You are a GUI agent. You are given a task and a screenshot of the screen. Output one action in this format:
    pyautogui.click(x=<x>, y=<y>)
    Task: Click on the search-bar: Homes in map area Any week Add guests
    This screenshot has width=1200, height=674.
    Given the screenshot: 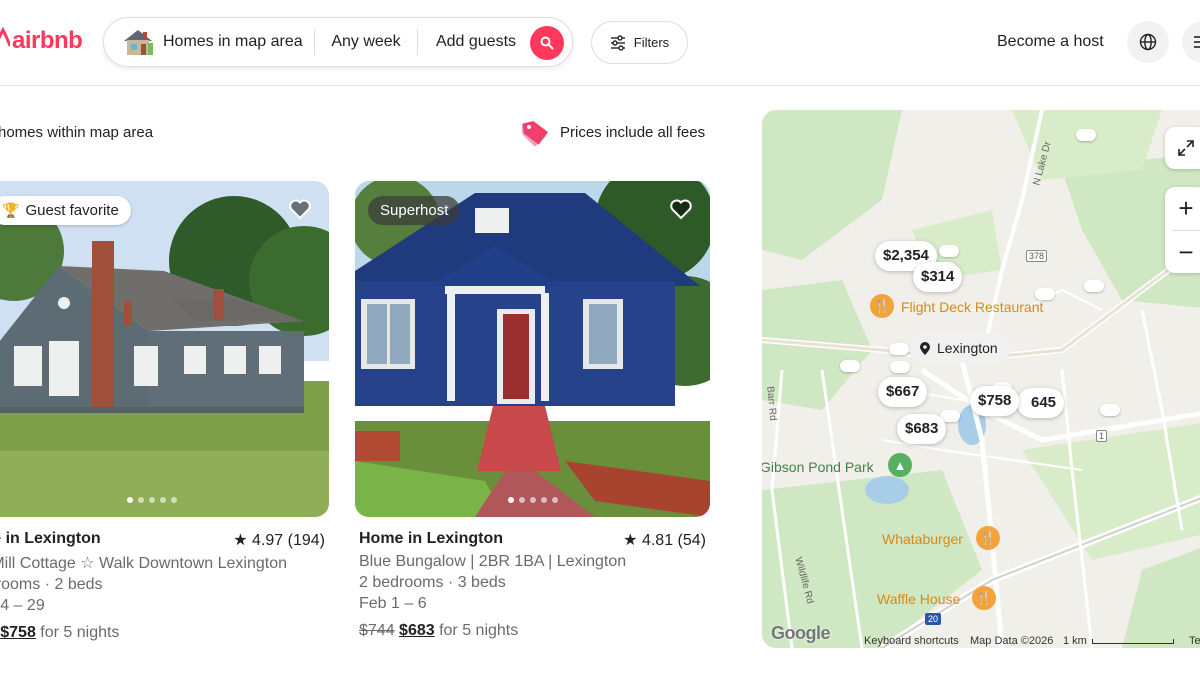 What is the action you would take?
    pyautogui.click(x=338, y=42)
    